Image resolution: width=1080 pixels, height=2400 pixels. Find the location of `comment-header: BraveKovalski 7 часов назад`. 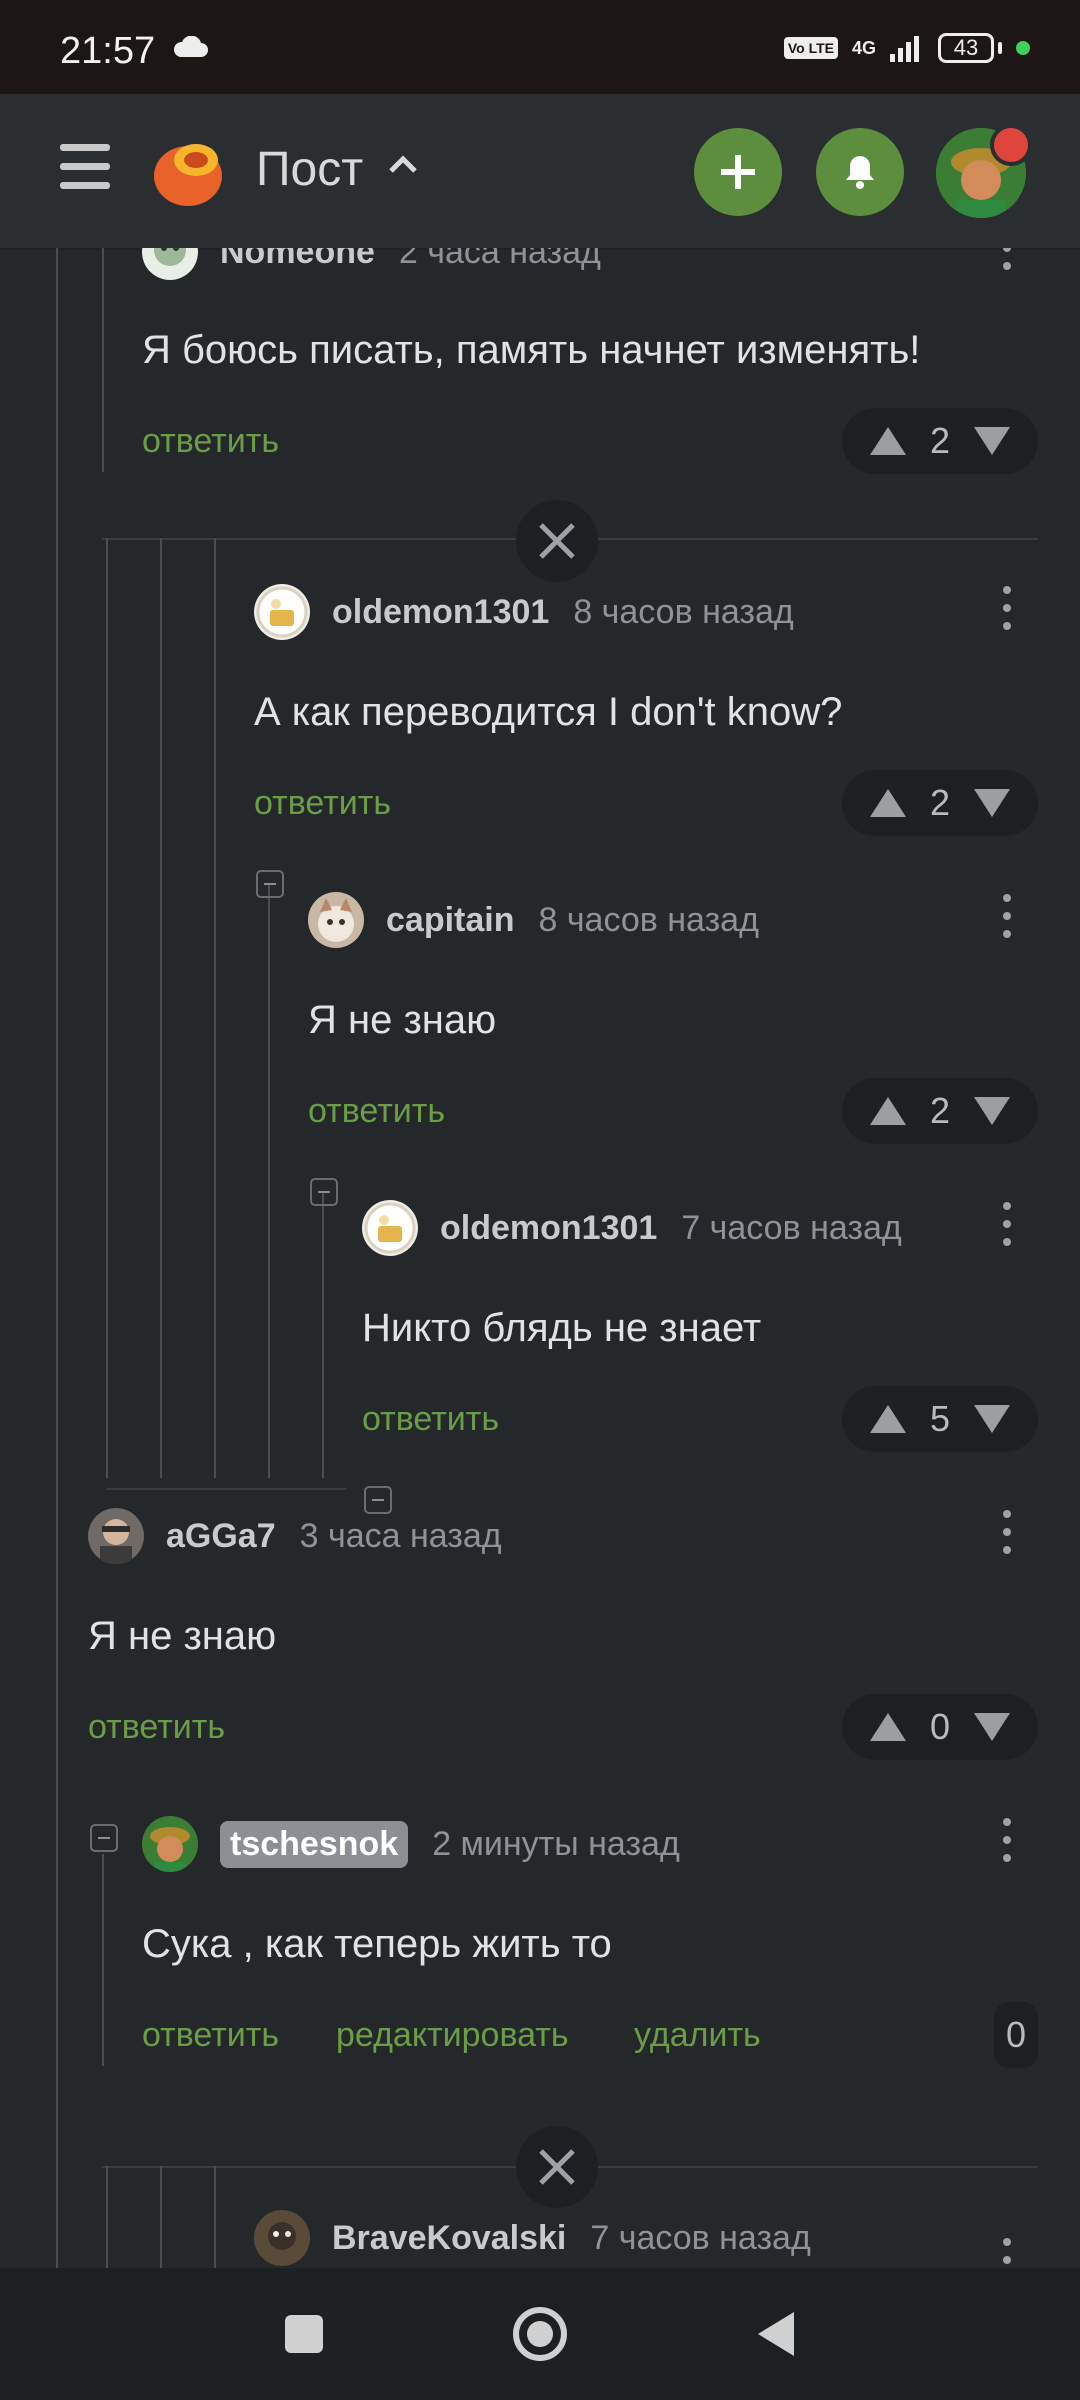

comment-header: BraveKovalski 7 часов назад is located at coordinates (532, 2238).